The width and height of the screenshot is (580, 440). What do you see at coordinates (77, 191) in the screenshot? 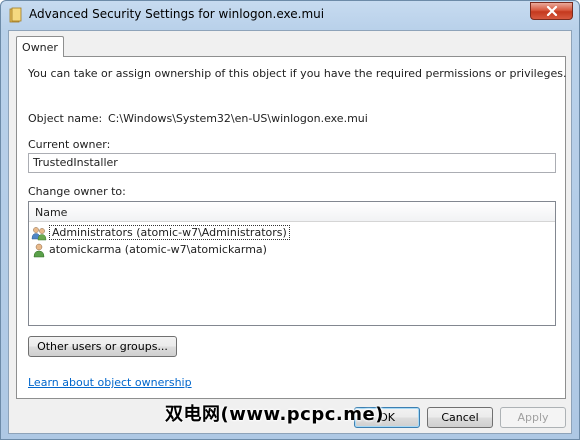
I see `change-owner-label: Change owner to:` at bounding box center [77, 191].